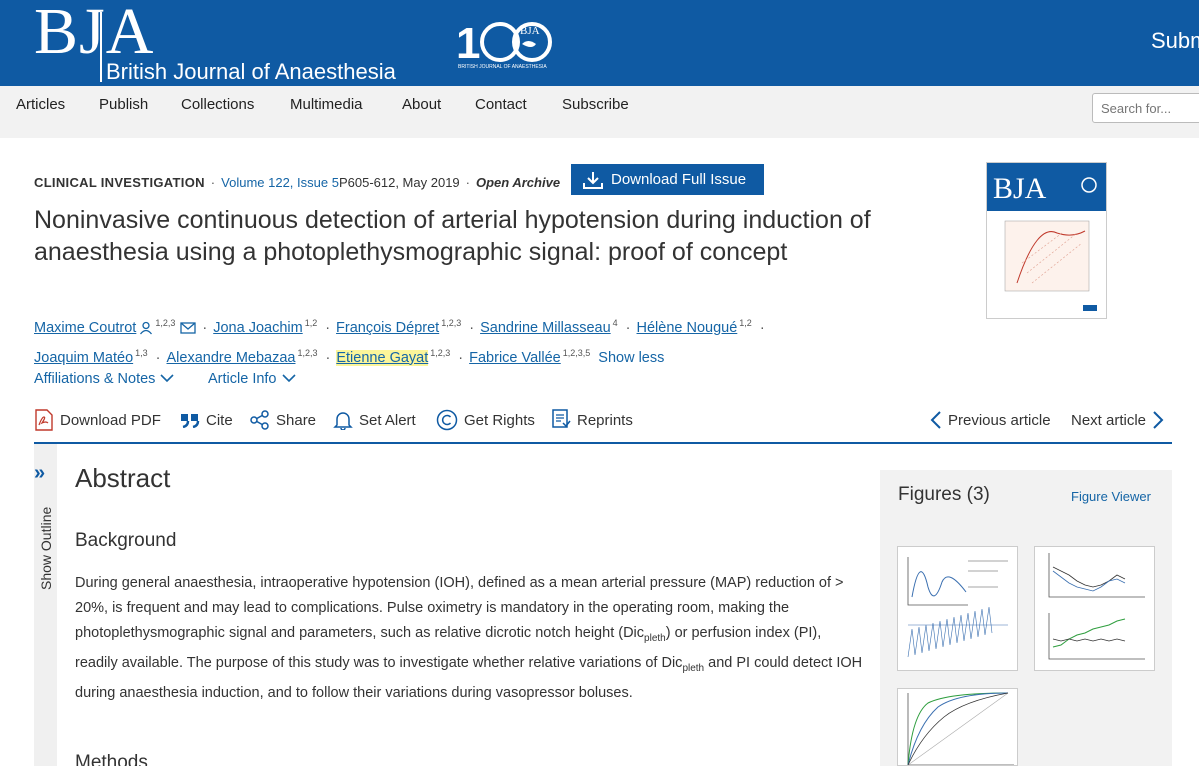 This screenshot has height=766, width=1199. Describe the element at coordinates (219, 420) in the screenshot. I see `cite-label: Cite` at that location.